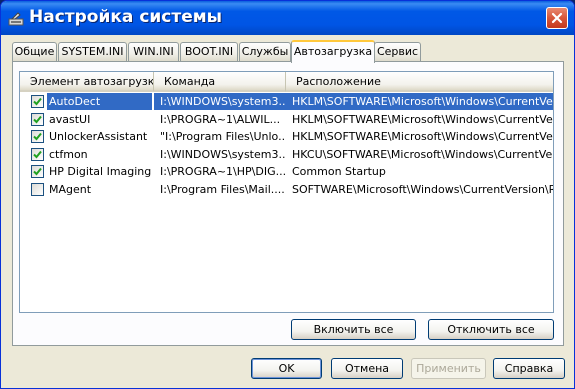  What do you see at coordinates (99, 101) in the screenshot?
I see `startup-item-name: AutoDect` at bounding box center [99, 101].